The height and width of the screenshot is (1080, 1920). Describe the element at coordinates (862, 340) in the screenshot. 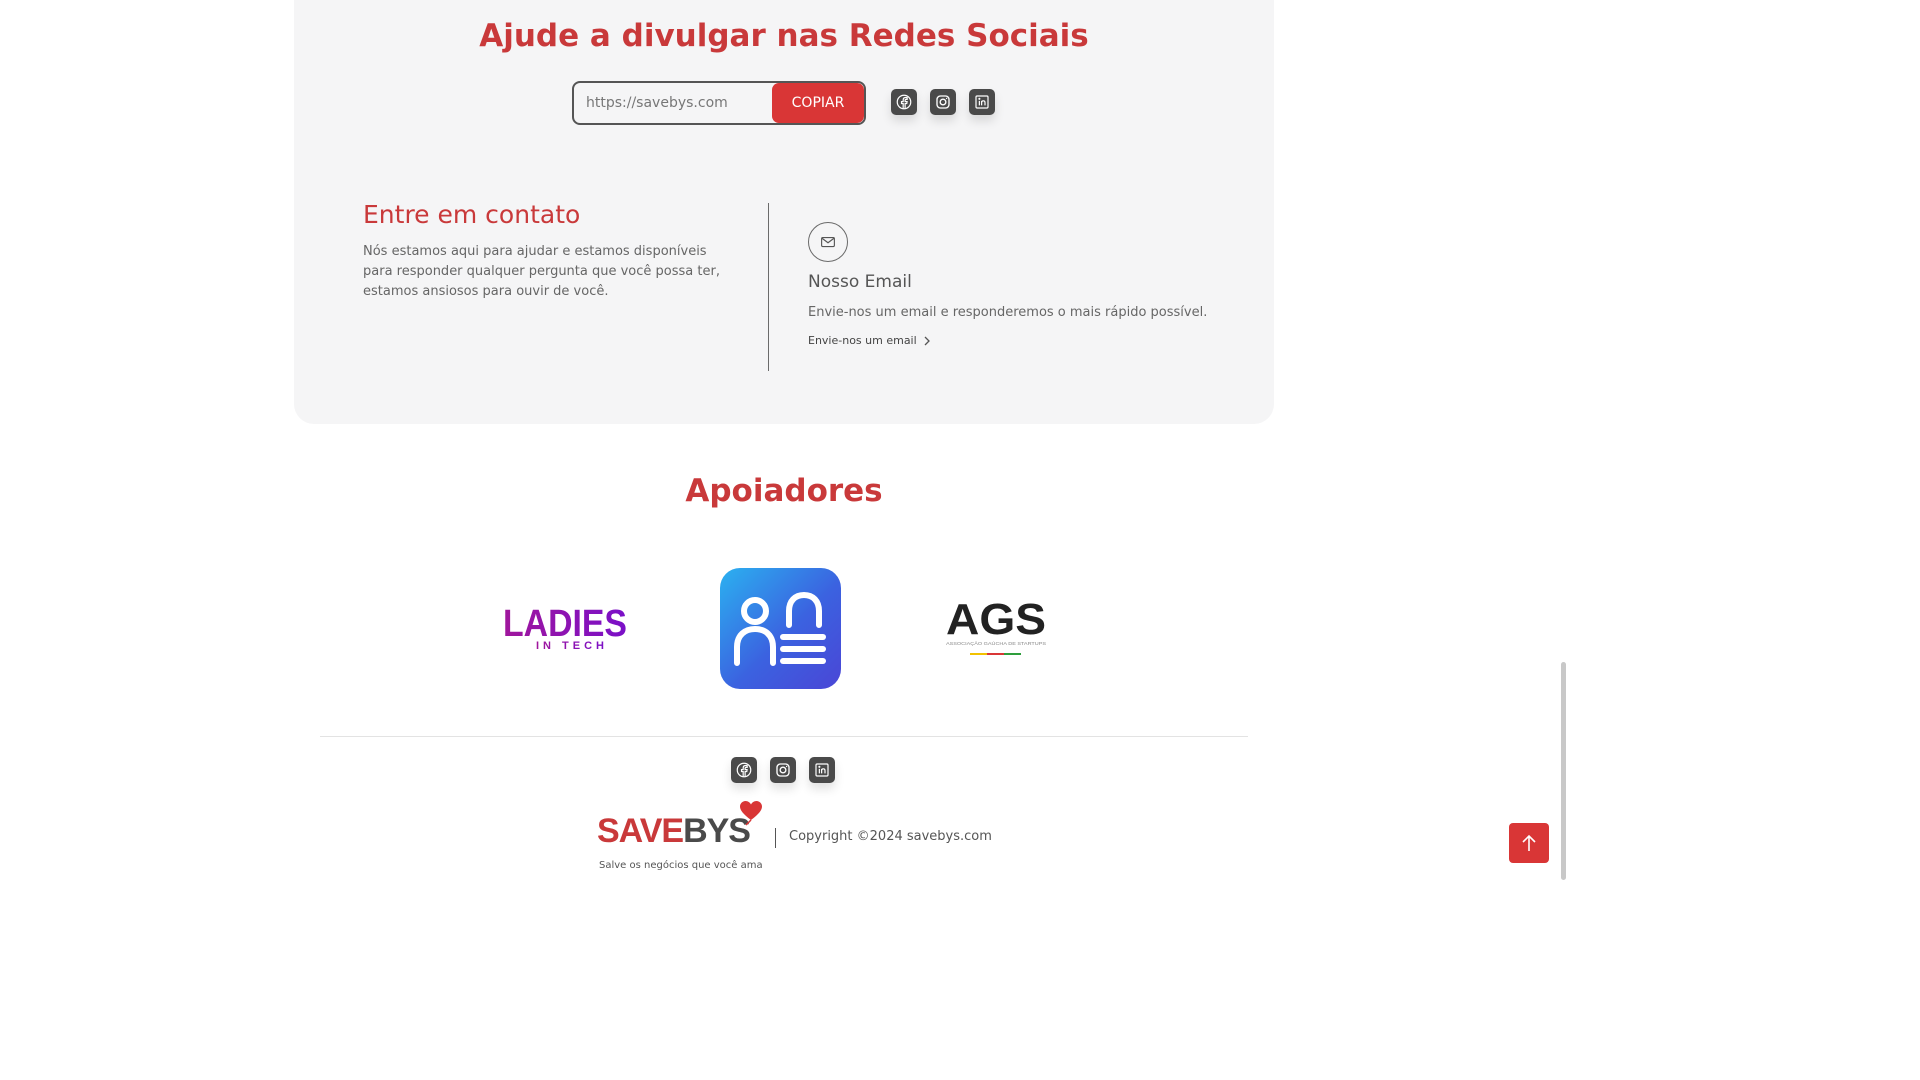

I see `email-link-label: Envie-nos um email` at that location.